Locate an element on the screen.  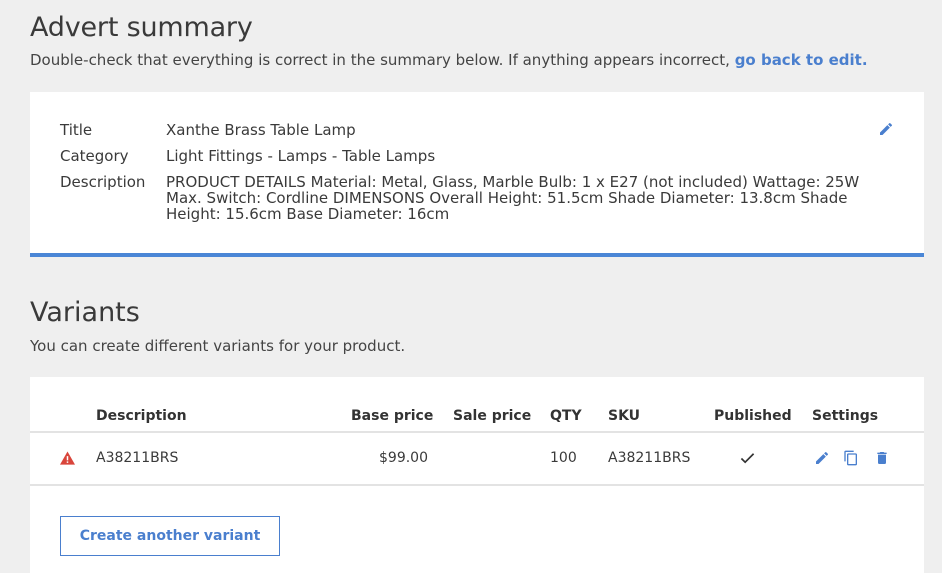
variant-sku: A38211BRS is located at coordinates (649, 458).